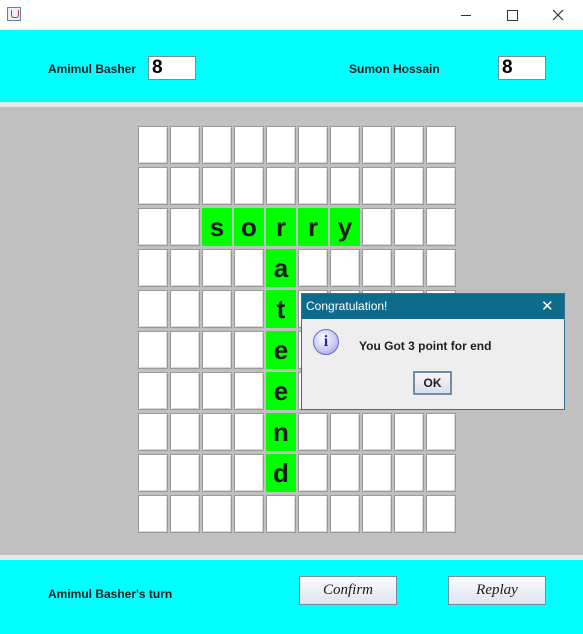 The image size is (583, 634). Describe the element at coordinates (348, 590) in the screenshot. I see `confirm-button: Confirm` at that location.